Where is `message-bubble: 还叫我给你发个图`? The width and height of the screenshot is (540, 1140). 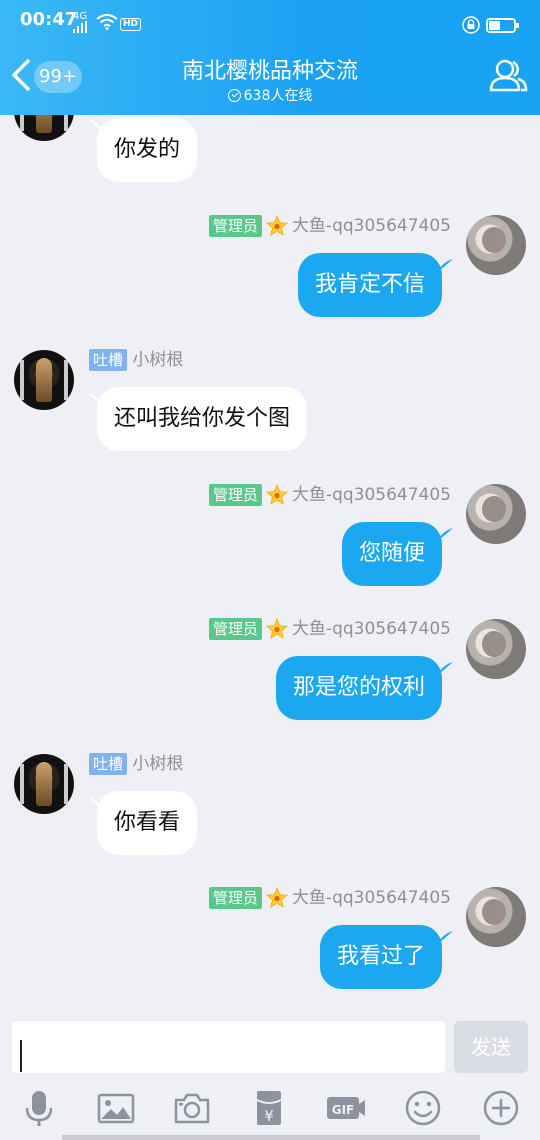 message-bubble: 还叫我给你发个图 is located at coordinates (202, 419).